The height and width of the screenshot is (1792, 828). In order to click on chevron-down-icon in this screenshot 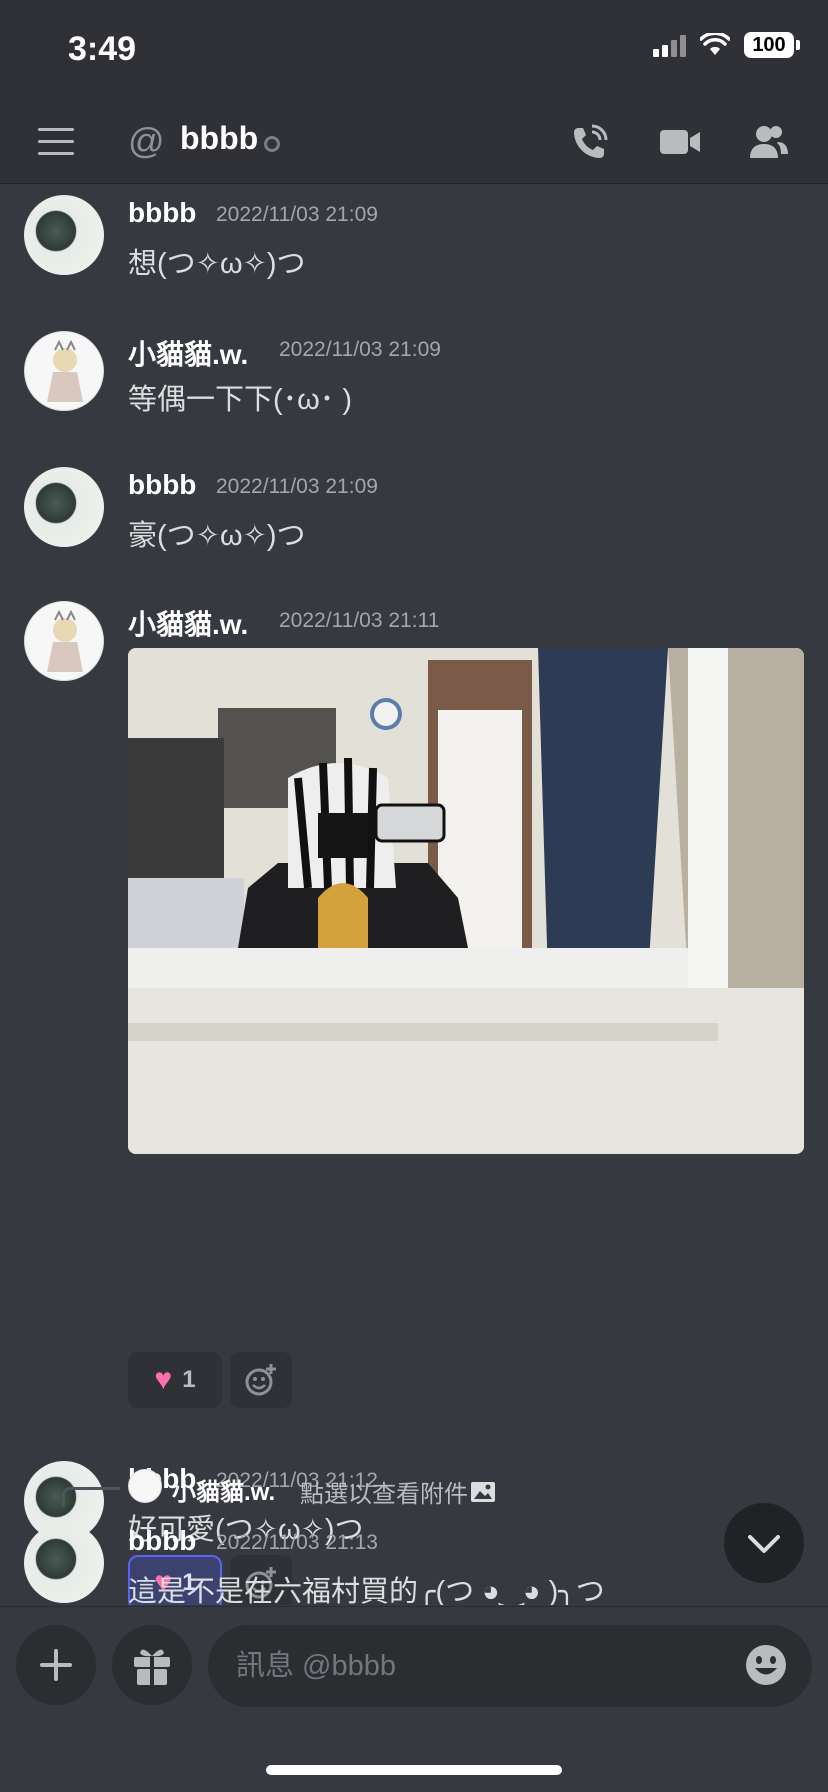, I will do `click(764, 1544)`.